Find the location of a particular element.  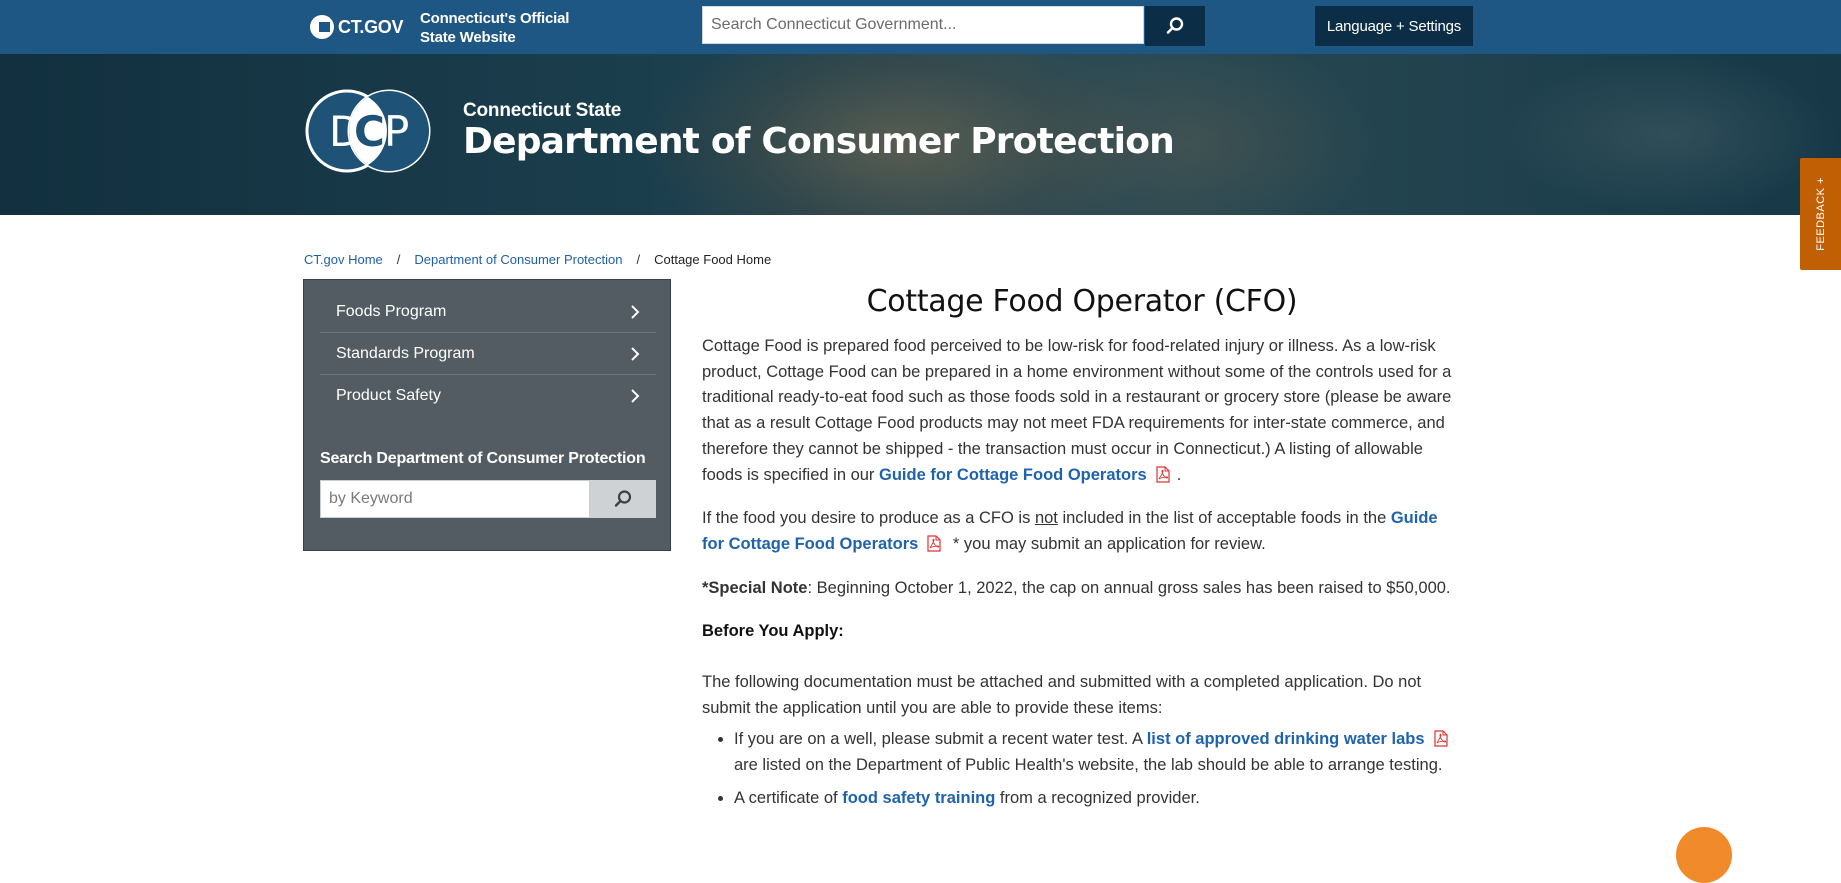

breadcrumb-ctgov-home: CT.gov Home is located at coordinates (343, 259).